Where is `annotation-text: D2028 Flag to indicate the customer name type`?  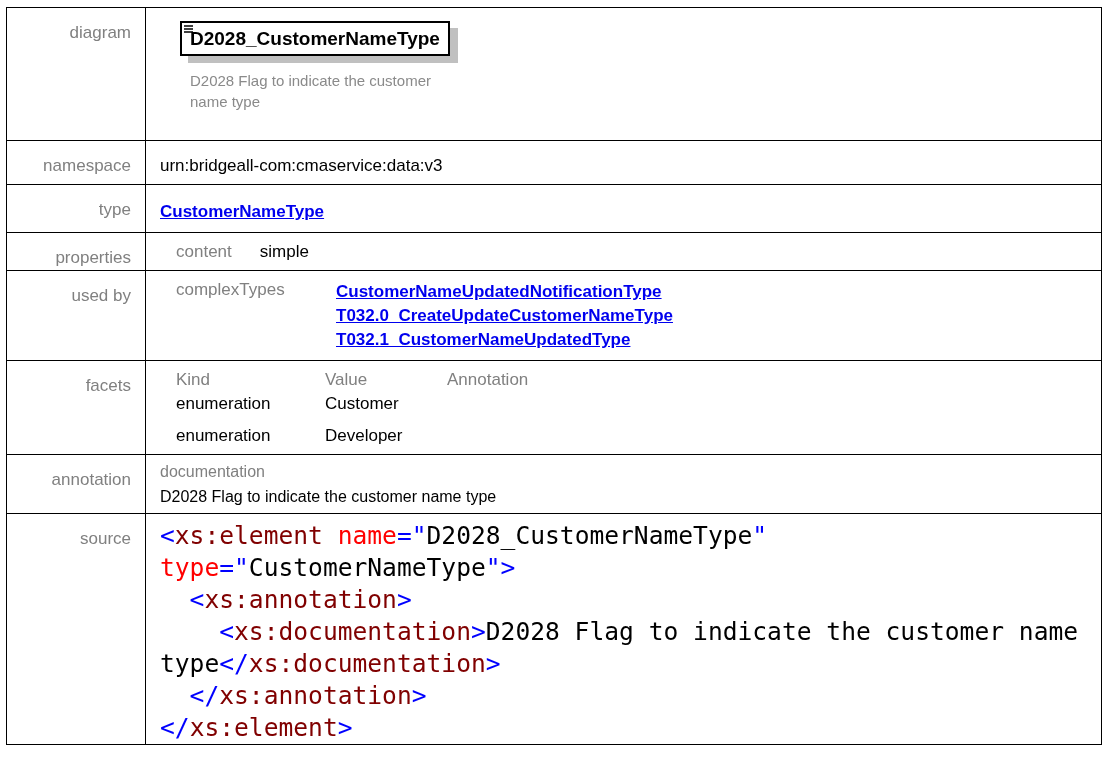
annotation-text: D2028 Flag to indicate the customer name type is located at coordinates (329, 497).